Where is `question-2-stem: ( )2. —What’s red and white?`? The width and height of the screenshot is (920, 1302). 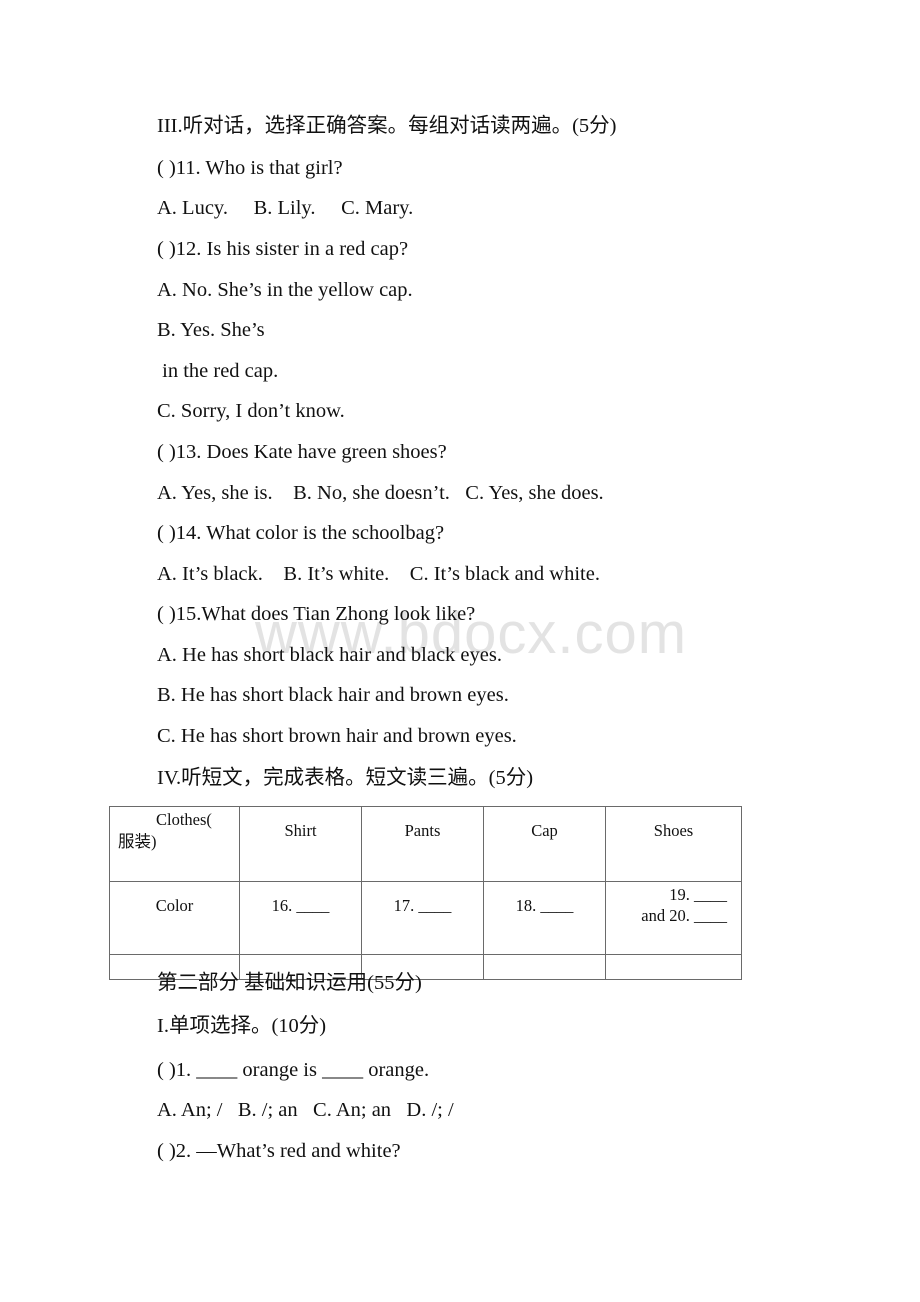
question-2-stem: ( )2. —What’s red and white? is located at coordinates (279, 1151).